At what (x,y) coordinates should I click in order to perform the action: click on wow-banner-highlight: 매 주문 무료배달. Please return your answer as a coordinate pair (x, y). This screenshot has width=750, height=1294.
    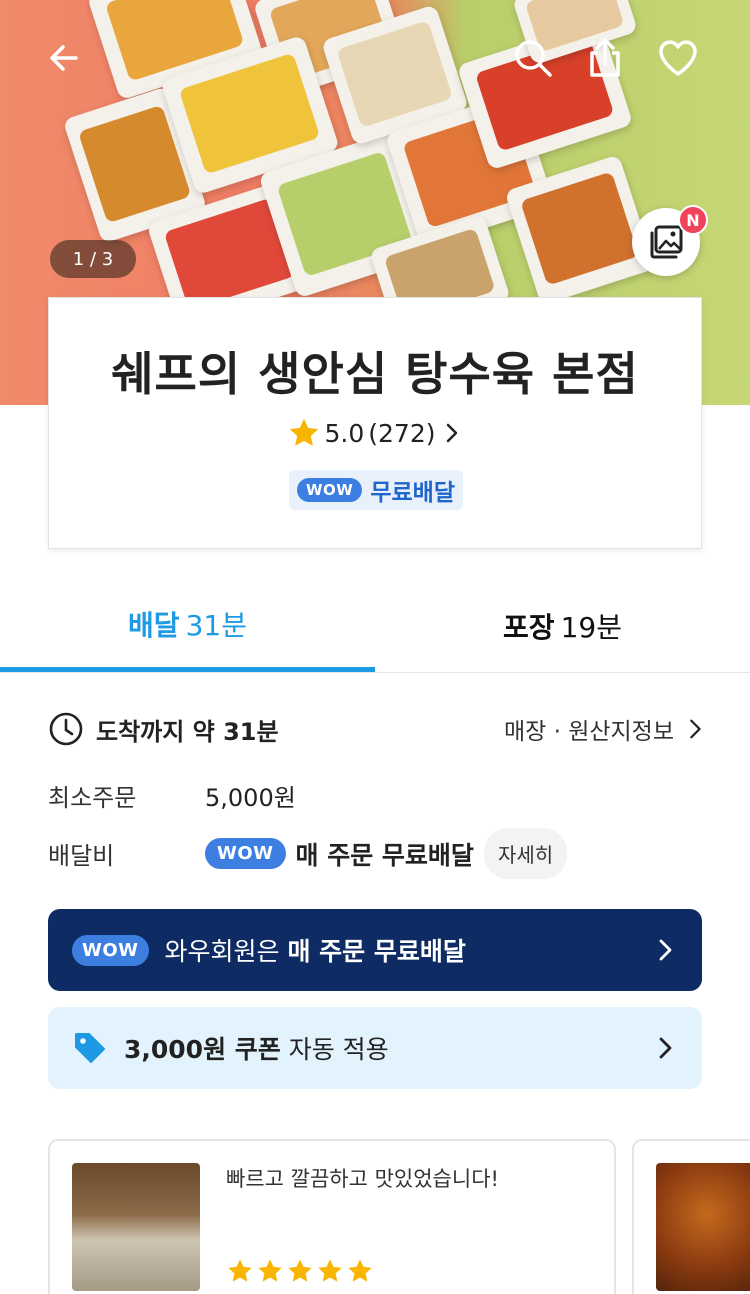
    Looking at the image, I should click on (376, 951).